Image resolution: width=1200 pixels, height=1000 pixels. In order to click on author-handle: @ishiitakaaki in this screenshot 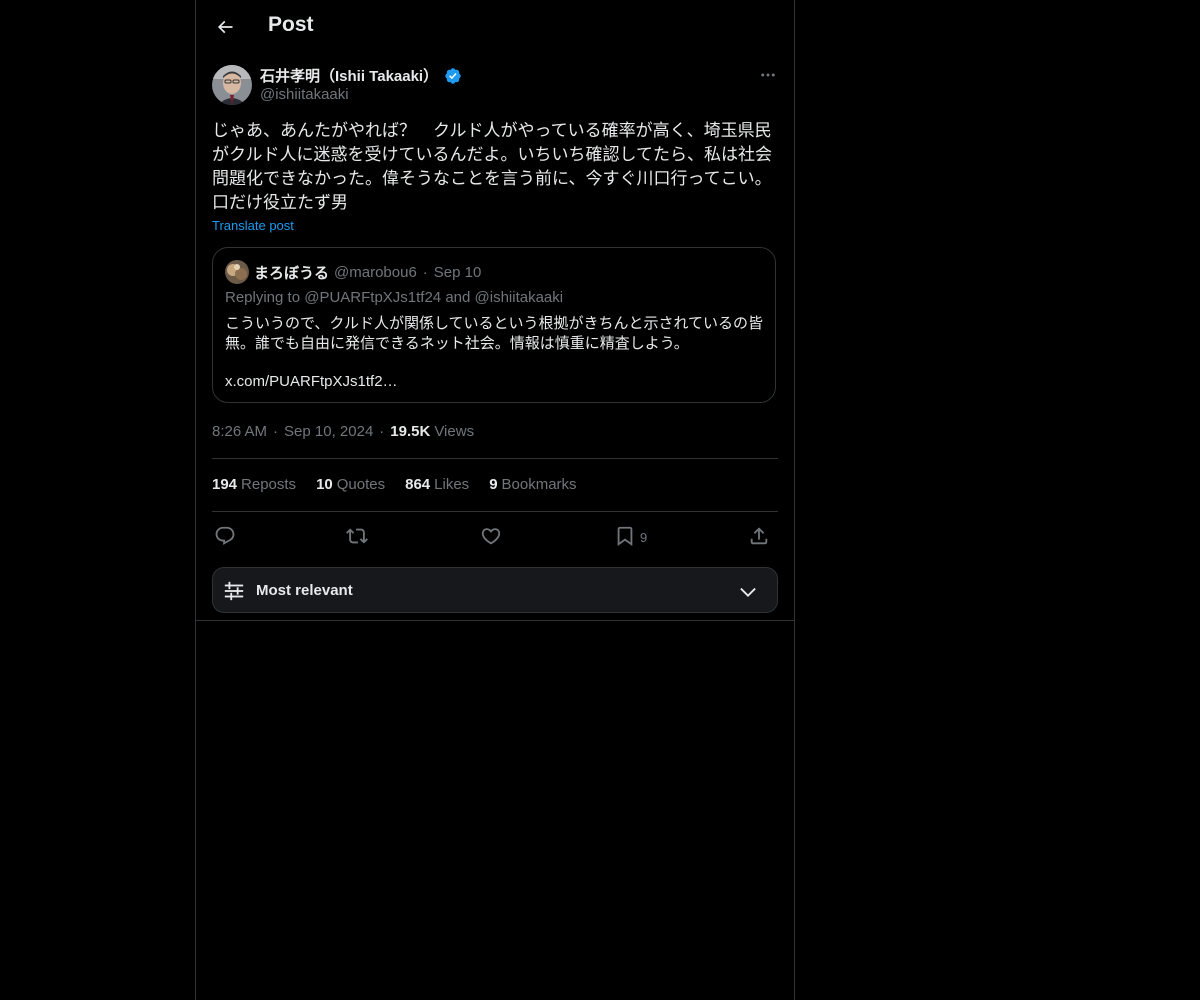, I will do `click(304, 94)`.